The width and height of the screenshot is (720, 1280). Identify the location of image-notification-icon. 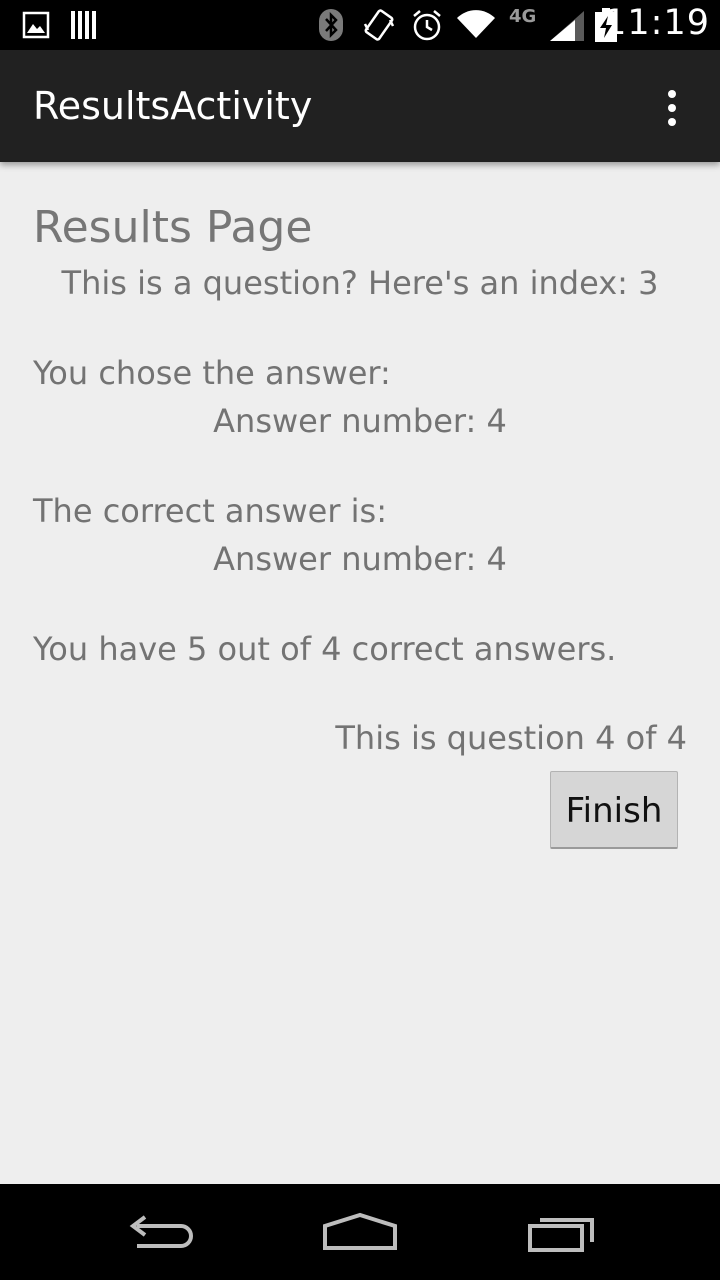
(36, 25).